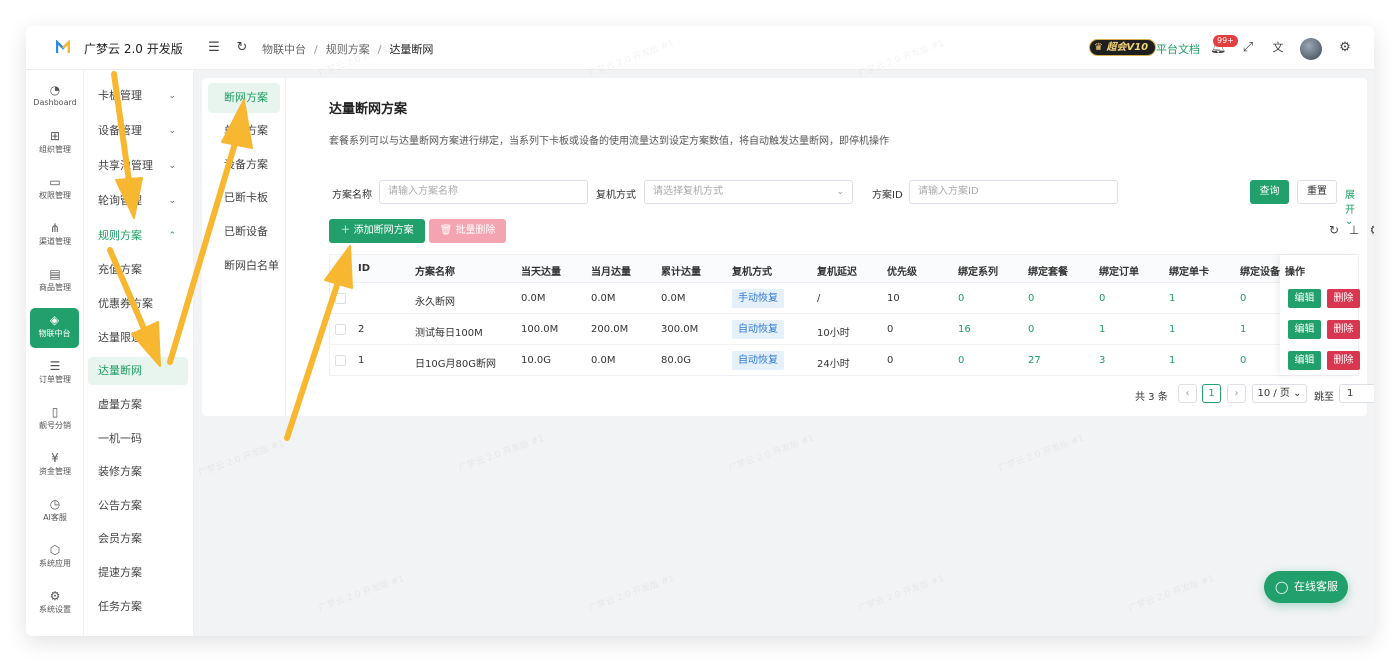 The image size is (1400, 663). I want to click on select-all-checkbox, so click(340, 268).